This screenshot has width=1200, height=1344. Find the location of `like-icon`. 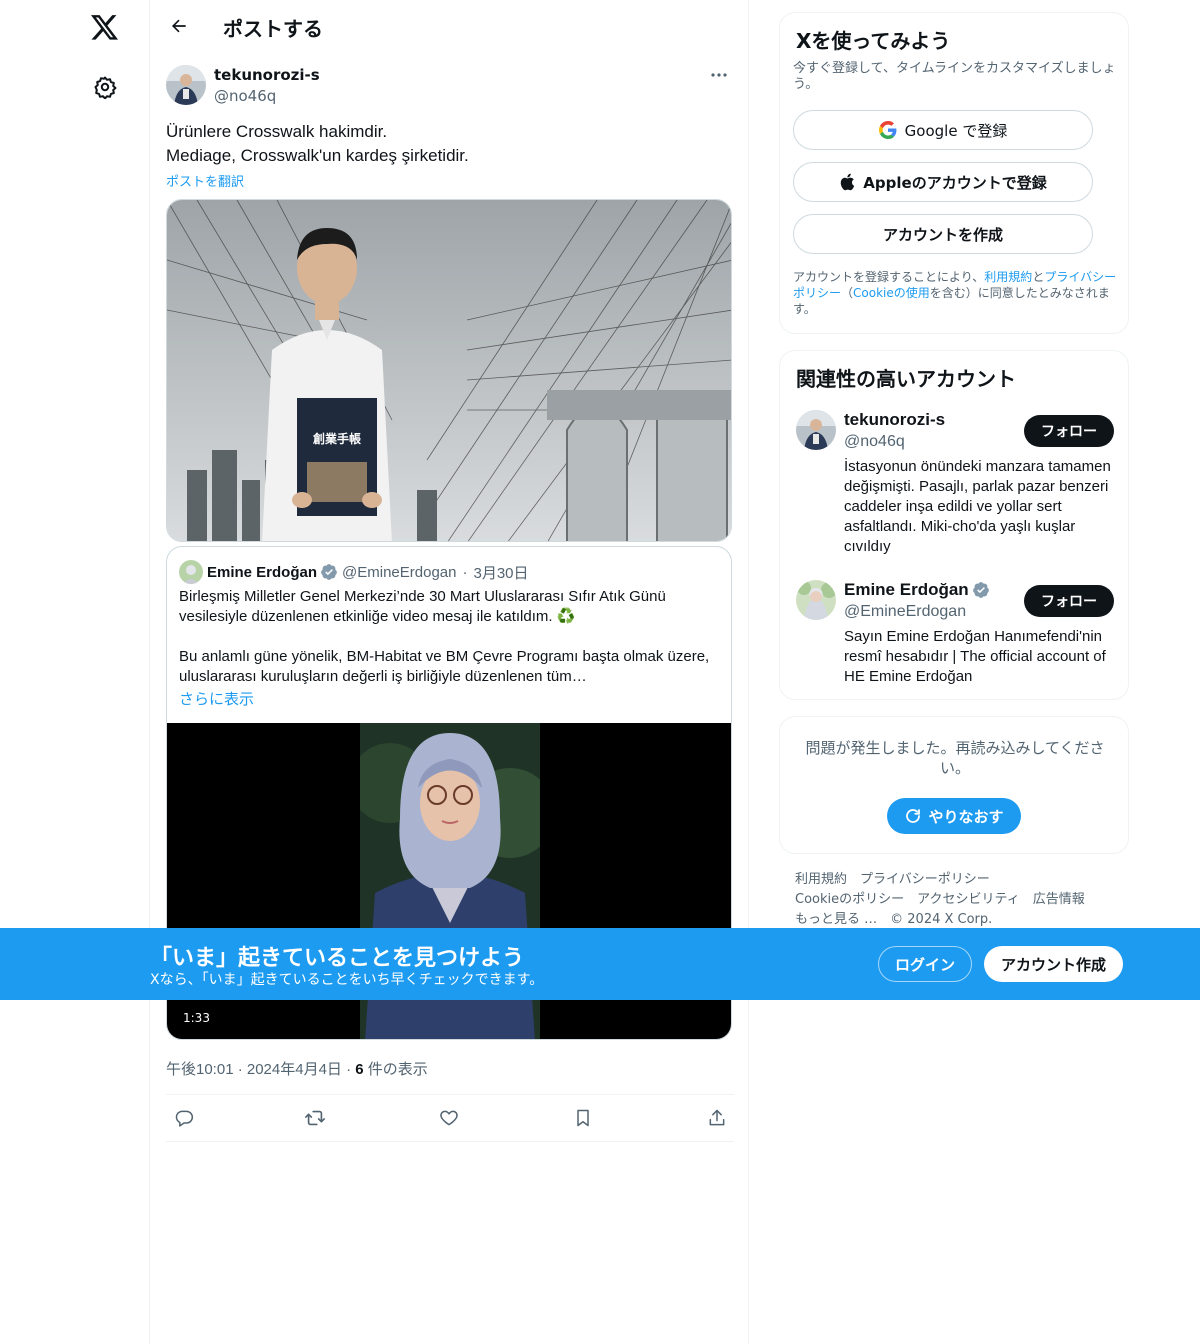

like-icon is located at coordinates (449, 1118).